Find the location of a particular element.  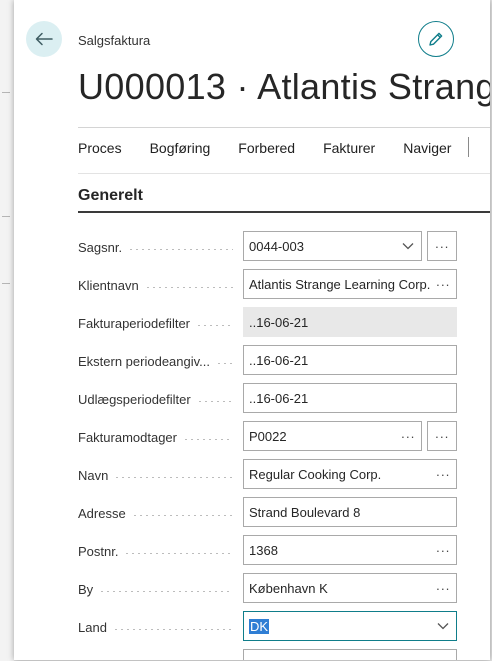

background-page-strip is located at coordinates (7, 330).